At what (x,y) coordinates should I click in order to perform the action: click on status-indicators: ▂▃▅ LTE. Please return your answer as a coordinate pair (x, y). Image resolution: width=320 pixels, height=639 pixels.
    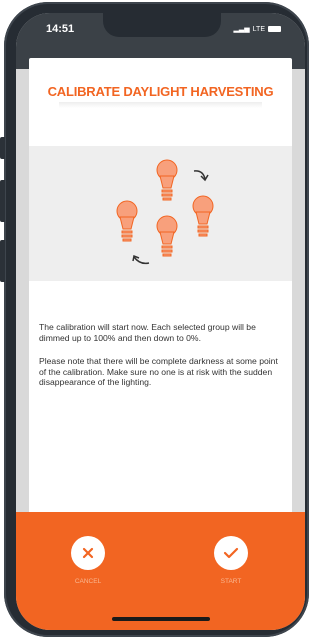
    Looking at the image, I should click on (257, 29).